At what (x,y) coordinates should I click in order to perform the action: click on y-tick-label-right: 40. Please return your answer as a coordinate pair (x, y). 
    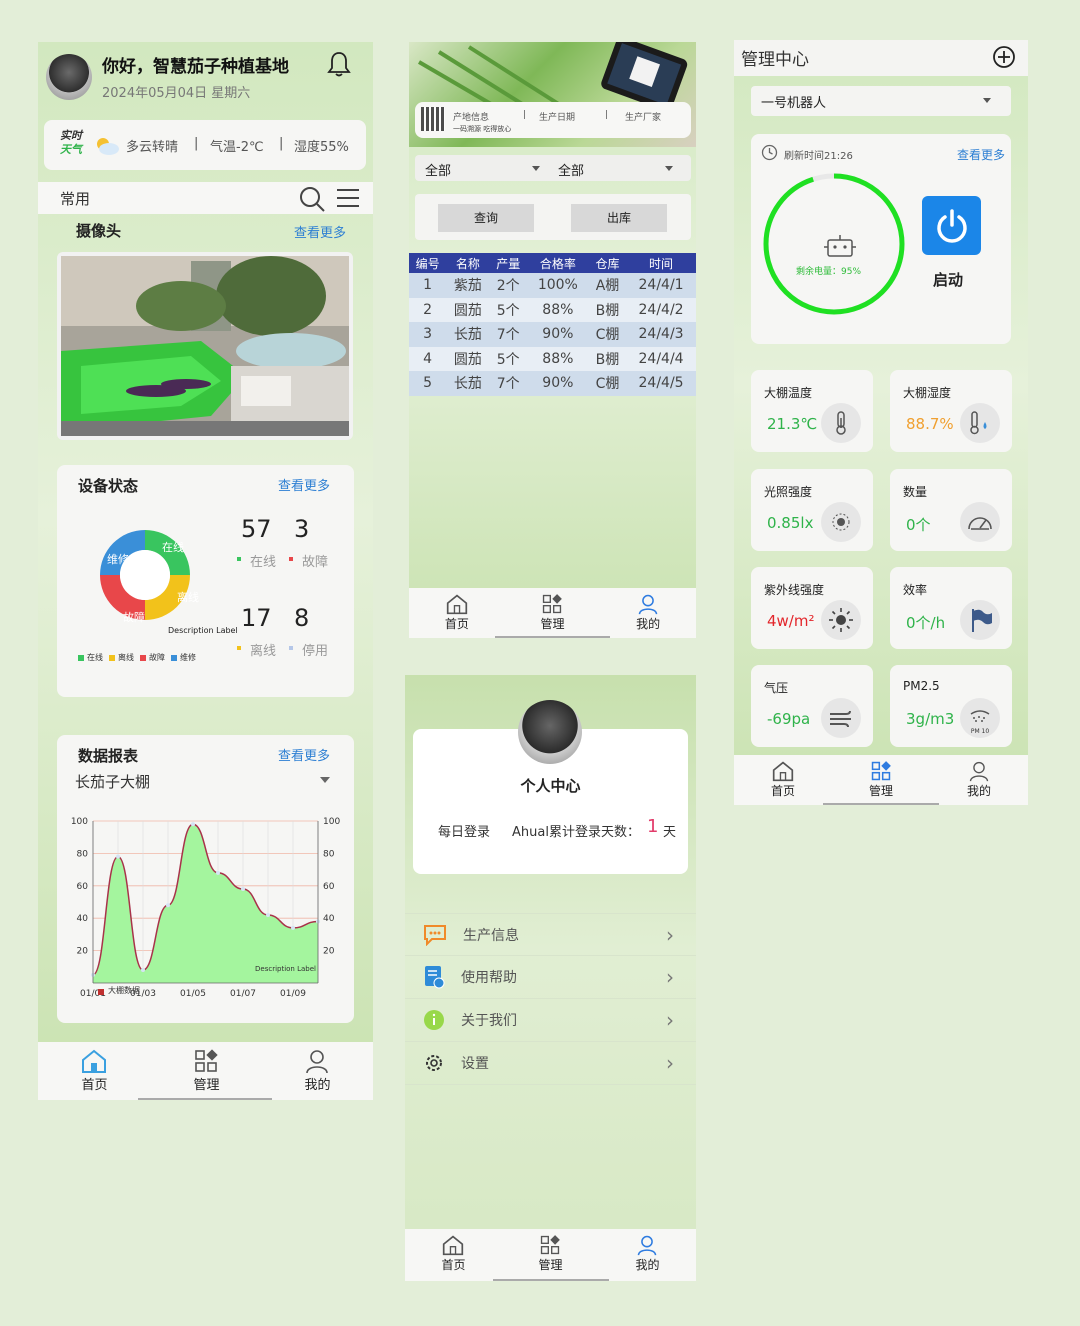
    Looking at the image, I should click on (329, 919).